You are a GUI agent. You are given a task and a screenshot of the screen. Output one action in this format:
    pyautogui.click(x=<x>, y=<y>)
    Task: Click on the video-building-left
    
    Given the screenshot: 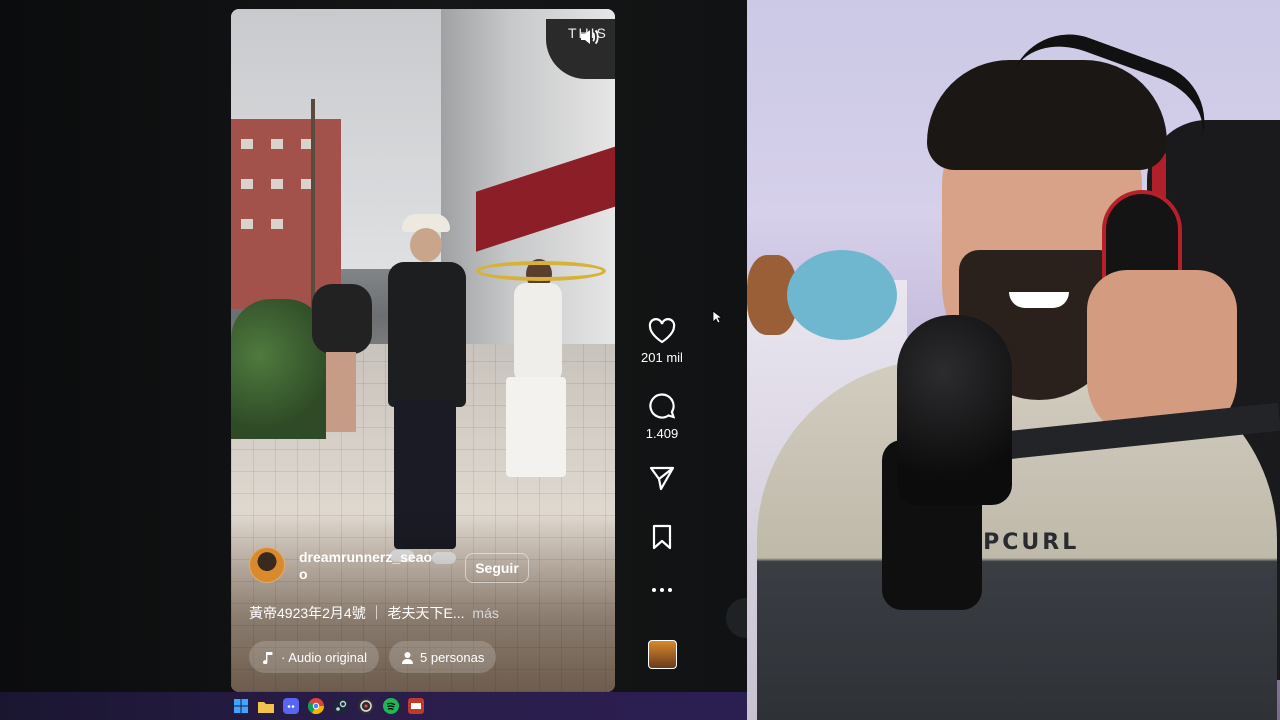 What is the action you would take?
    pyautogui.click(x=286, y=214)
    